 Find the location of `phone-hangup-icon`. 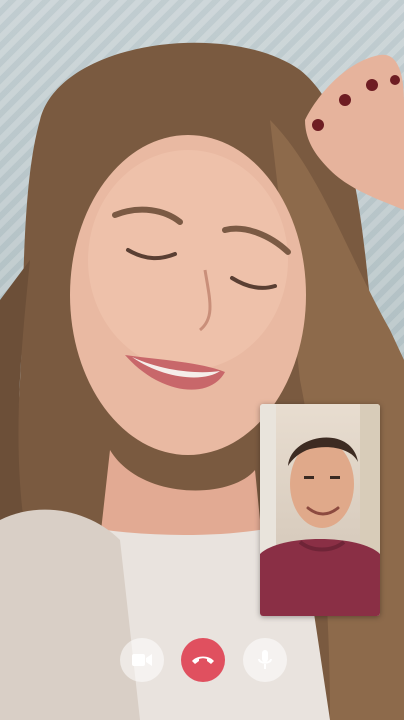

phone-hangup-icon is located at coordinates (203, 660).